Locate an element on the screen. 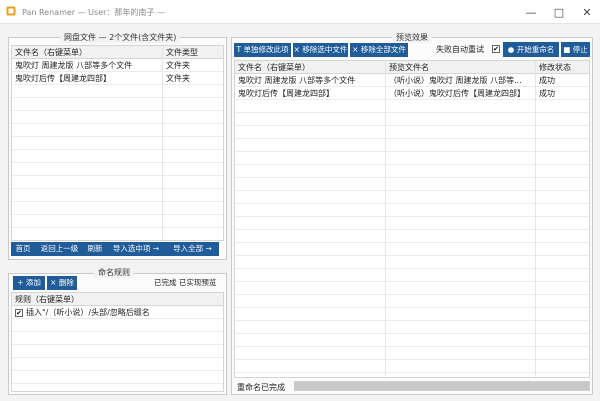 This screenshot has width=600, height=401. go-up-button: 返回上一级 is located at coordinates (59, 249).